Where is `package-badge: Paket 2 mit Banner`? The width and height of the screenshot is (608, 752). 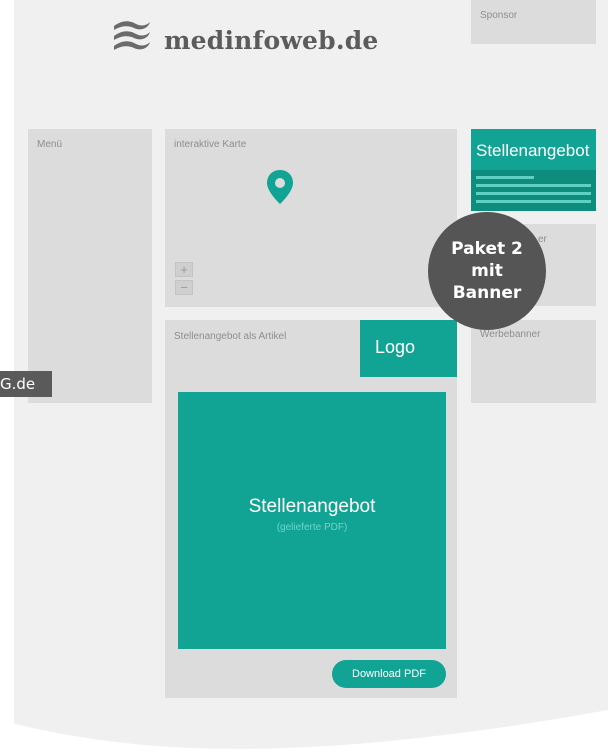 package-badge: Paket 2 mit Banner is located at coordinates (487, 271).